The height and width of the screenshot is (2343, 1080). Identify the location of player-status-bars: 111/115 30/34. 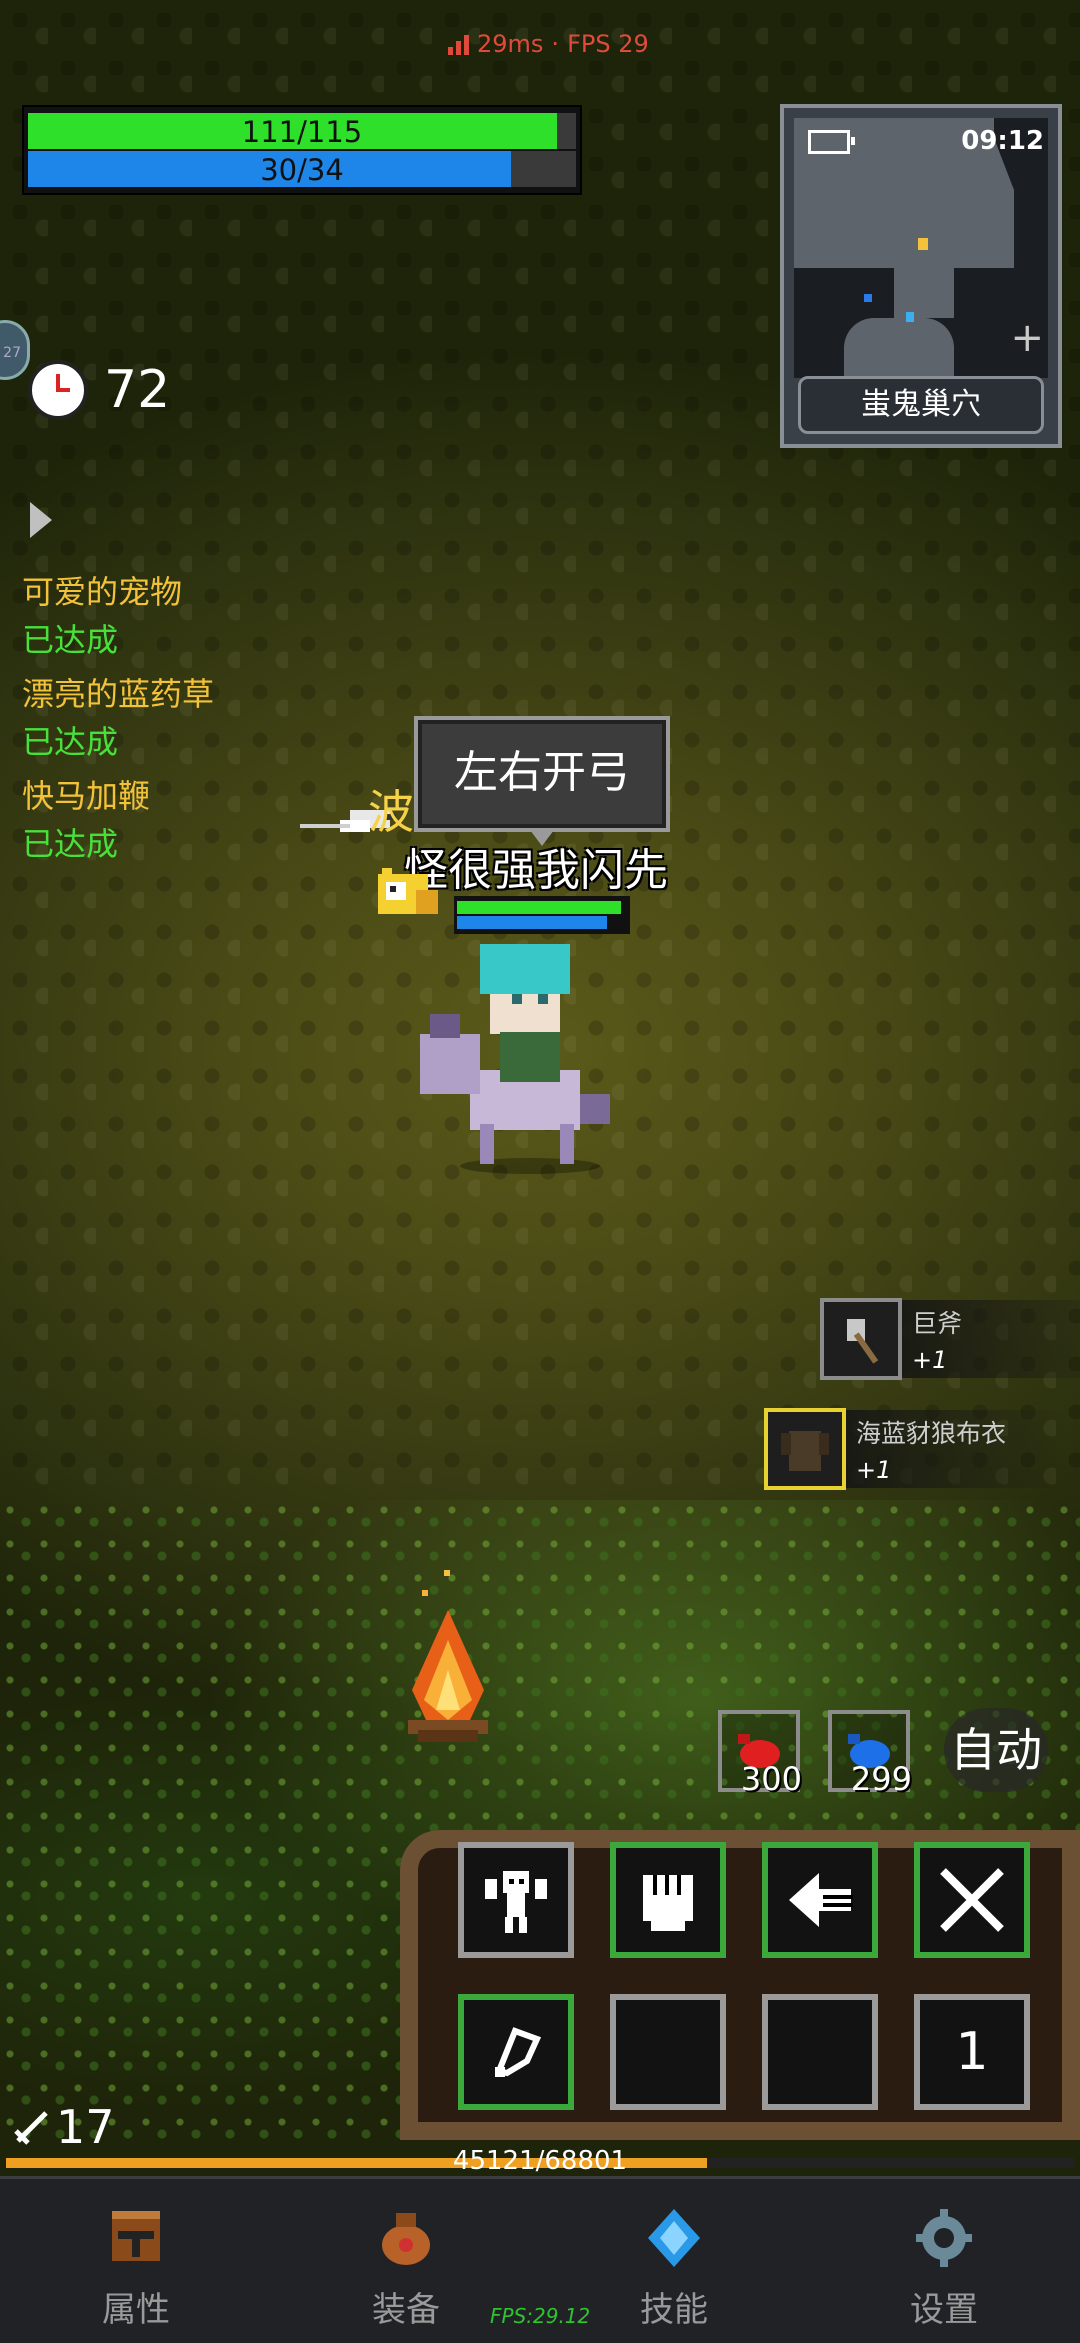
(302, 150).